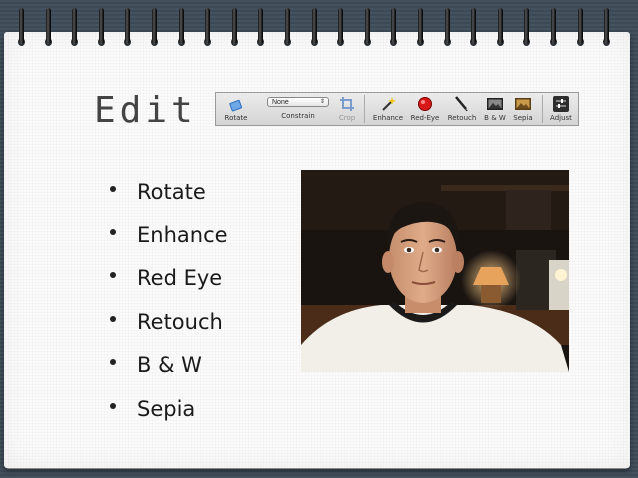 This screenshot has width=638, height=478. I want to click on retouch-button: Retouch, so click(462, 109).